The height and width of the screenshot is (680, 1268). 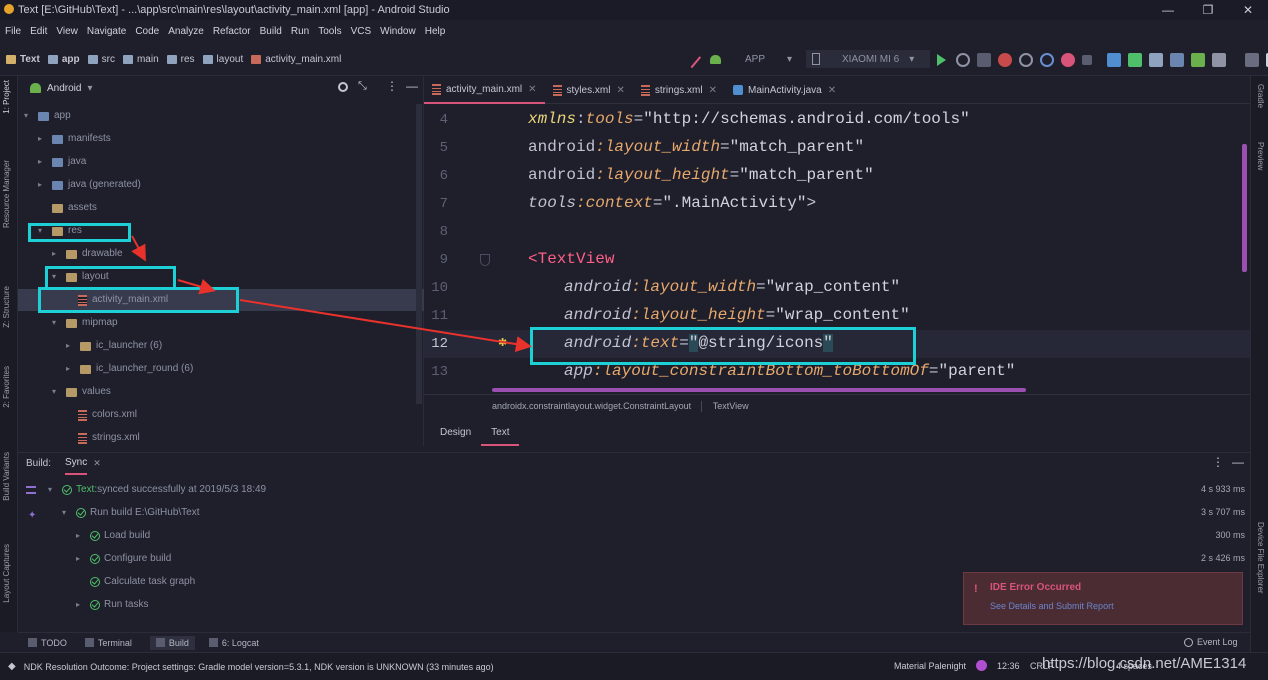 What do you see at coordinates (385, 326) in the screenshot?
I see `arrow-file-to-code` at bounding box center [385, 326].